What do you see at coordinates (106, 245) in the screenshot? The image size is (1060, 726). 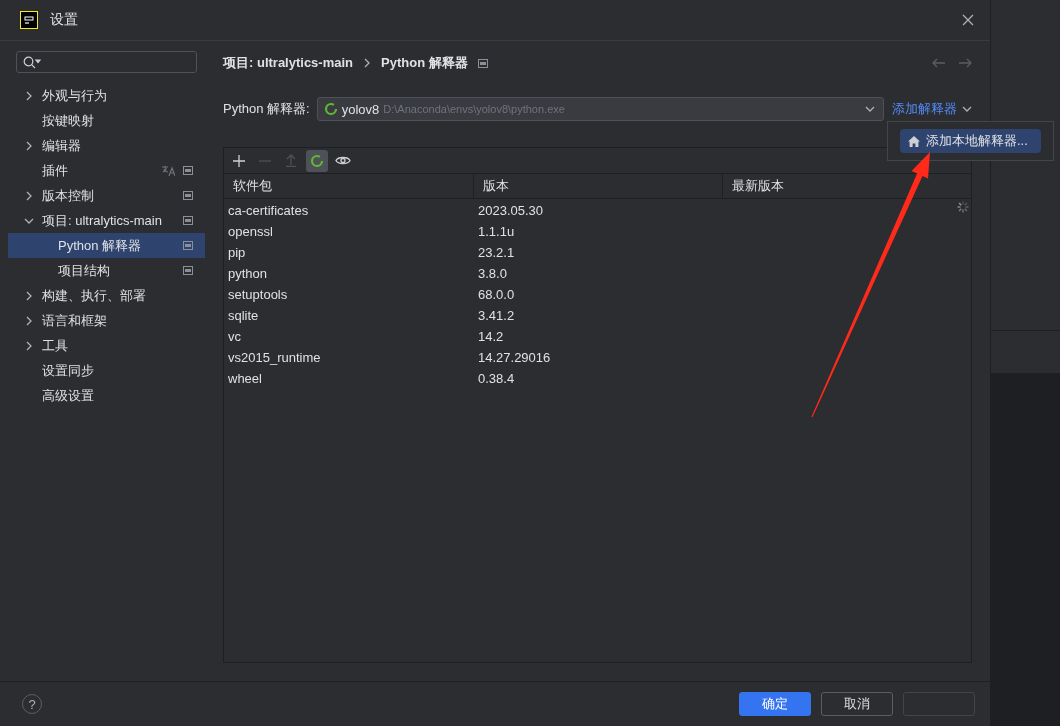 I see `settings-tree-item: Python 解释器` at bounding box center [106, 245].